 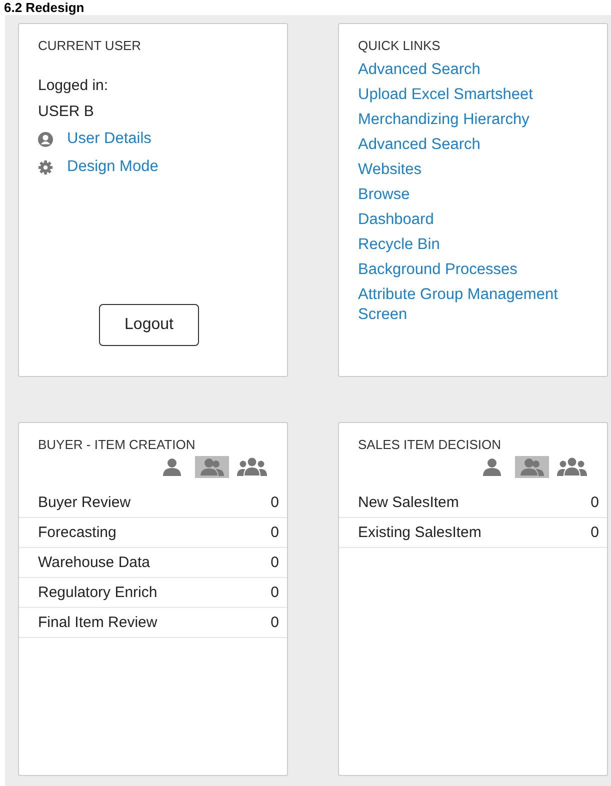 What do you see at coordinates (112, 167) in the screenshot?
I see `link: Design Mode` at bounding box center [112, 167].